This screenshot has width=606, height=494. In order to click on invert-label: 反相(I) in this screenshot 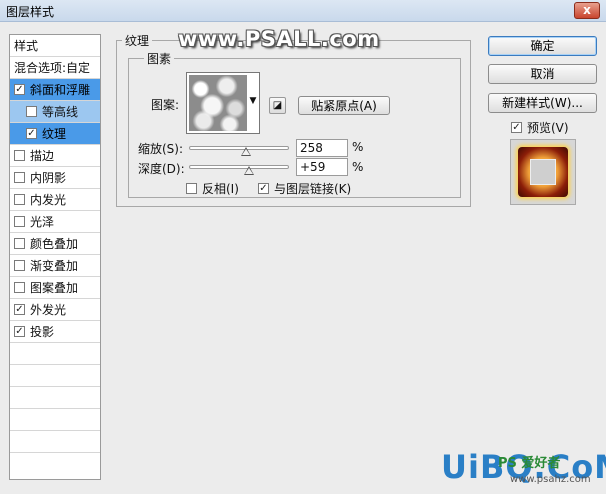, I will do `click(220, 189)`.